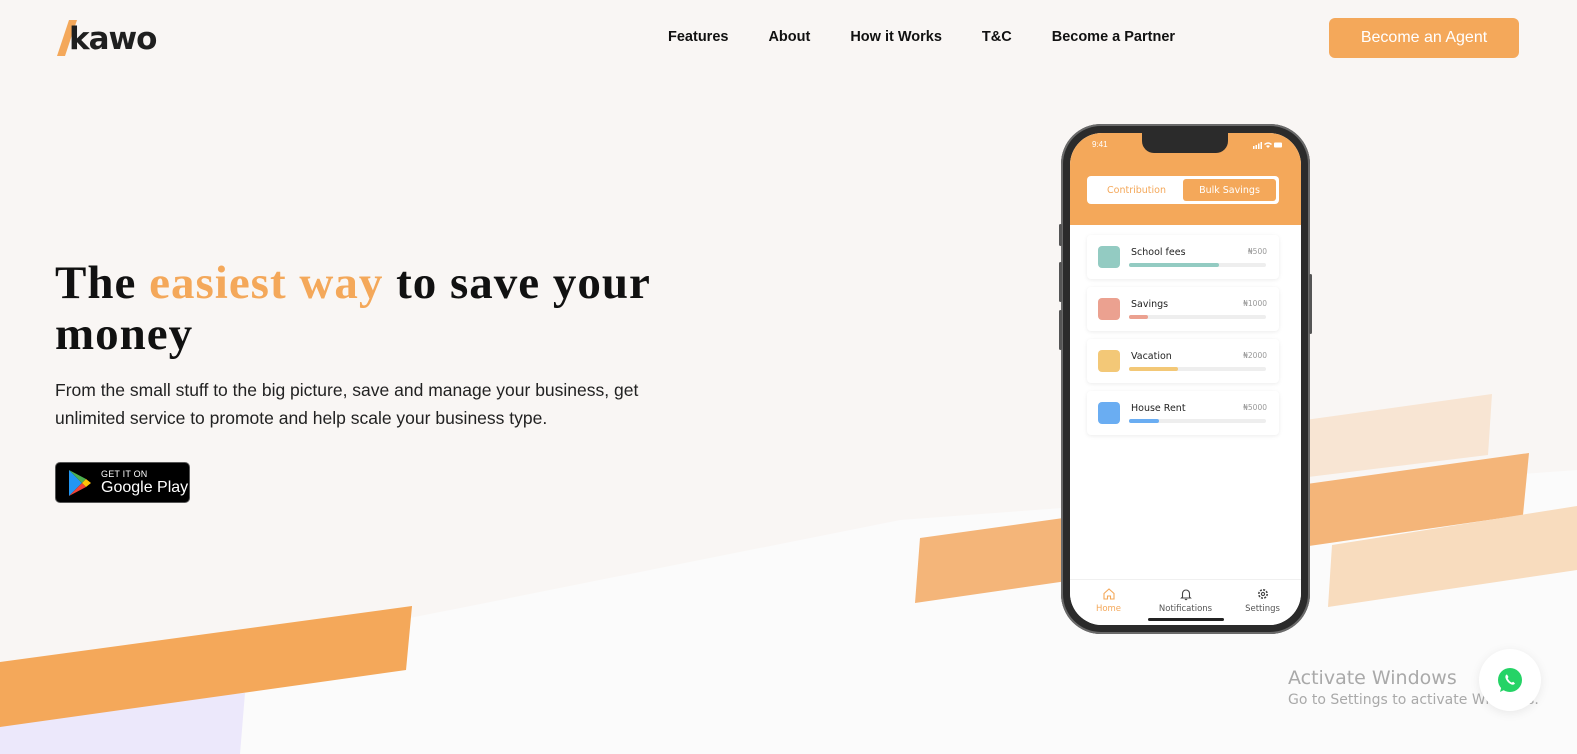  What do you see at coordinates (1151, 356) in the screenshot?
I see `card-label: Vacation` at bounding box center [1151, 356].